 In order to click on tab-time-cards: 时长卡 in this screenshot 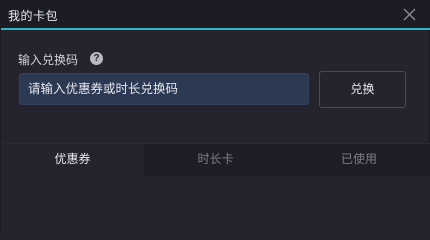, I will do `click(215, 160)`.